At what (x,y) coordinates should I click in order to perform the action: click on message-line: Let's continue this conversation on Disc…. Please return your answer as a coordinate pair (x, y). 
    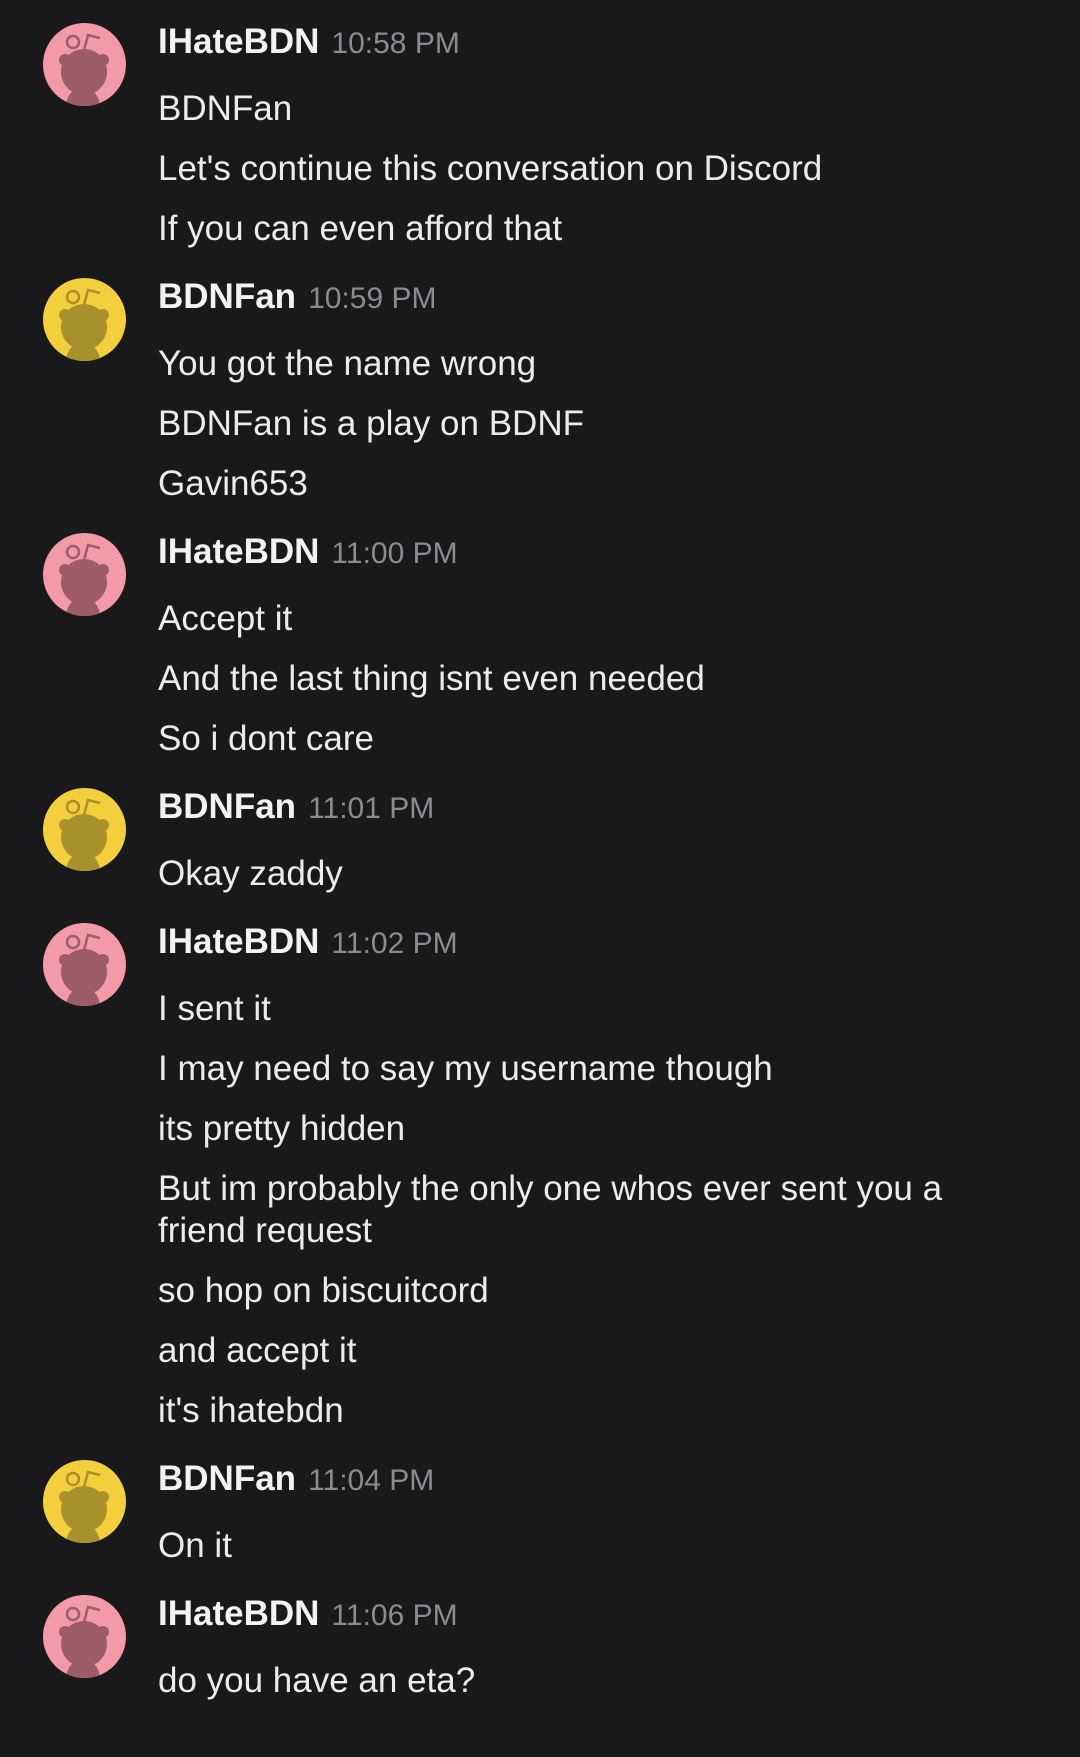
    Looking at the image, I should click on (490, 168).